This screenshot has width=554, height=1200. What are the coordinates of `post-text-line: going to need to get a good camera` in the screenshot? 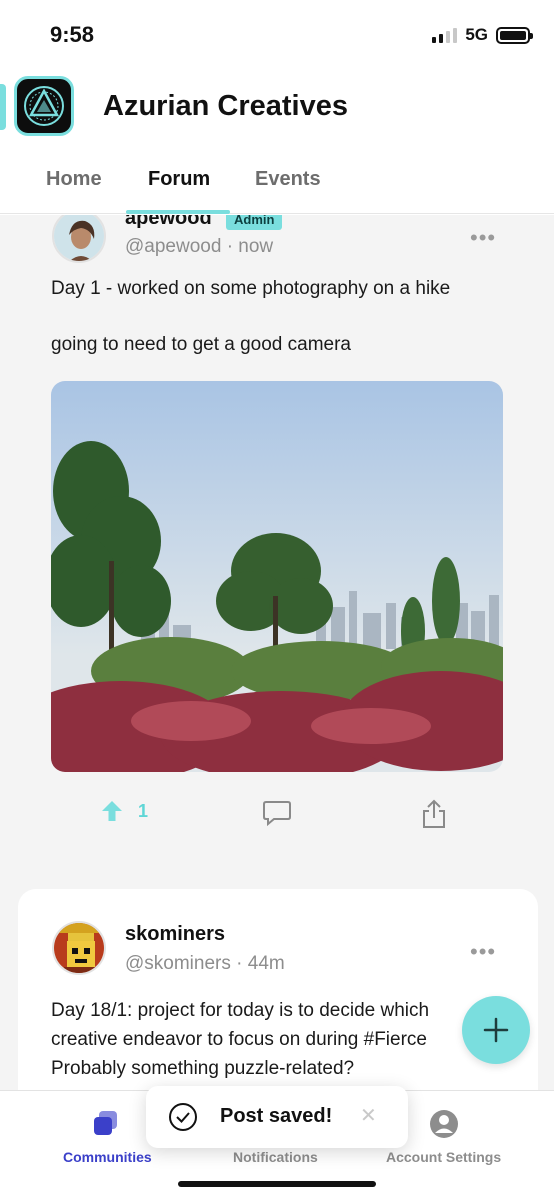 It's located at (201, 344).